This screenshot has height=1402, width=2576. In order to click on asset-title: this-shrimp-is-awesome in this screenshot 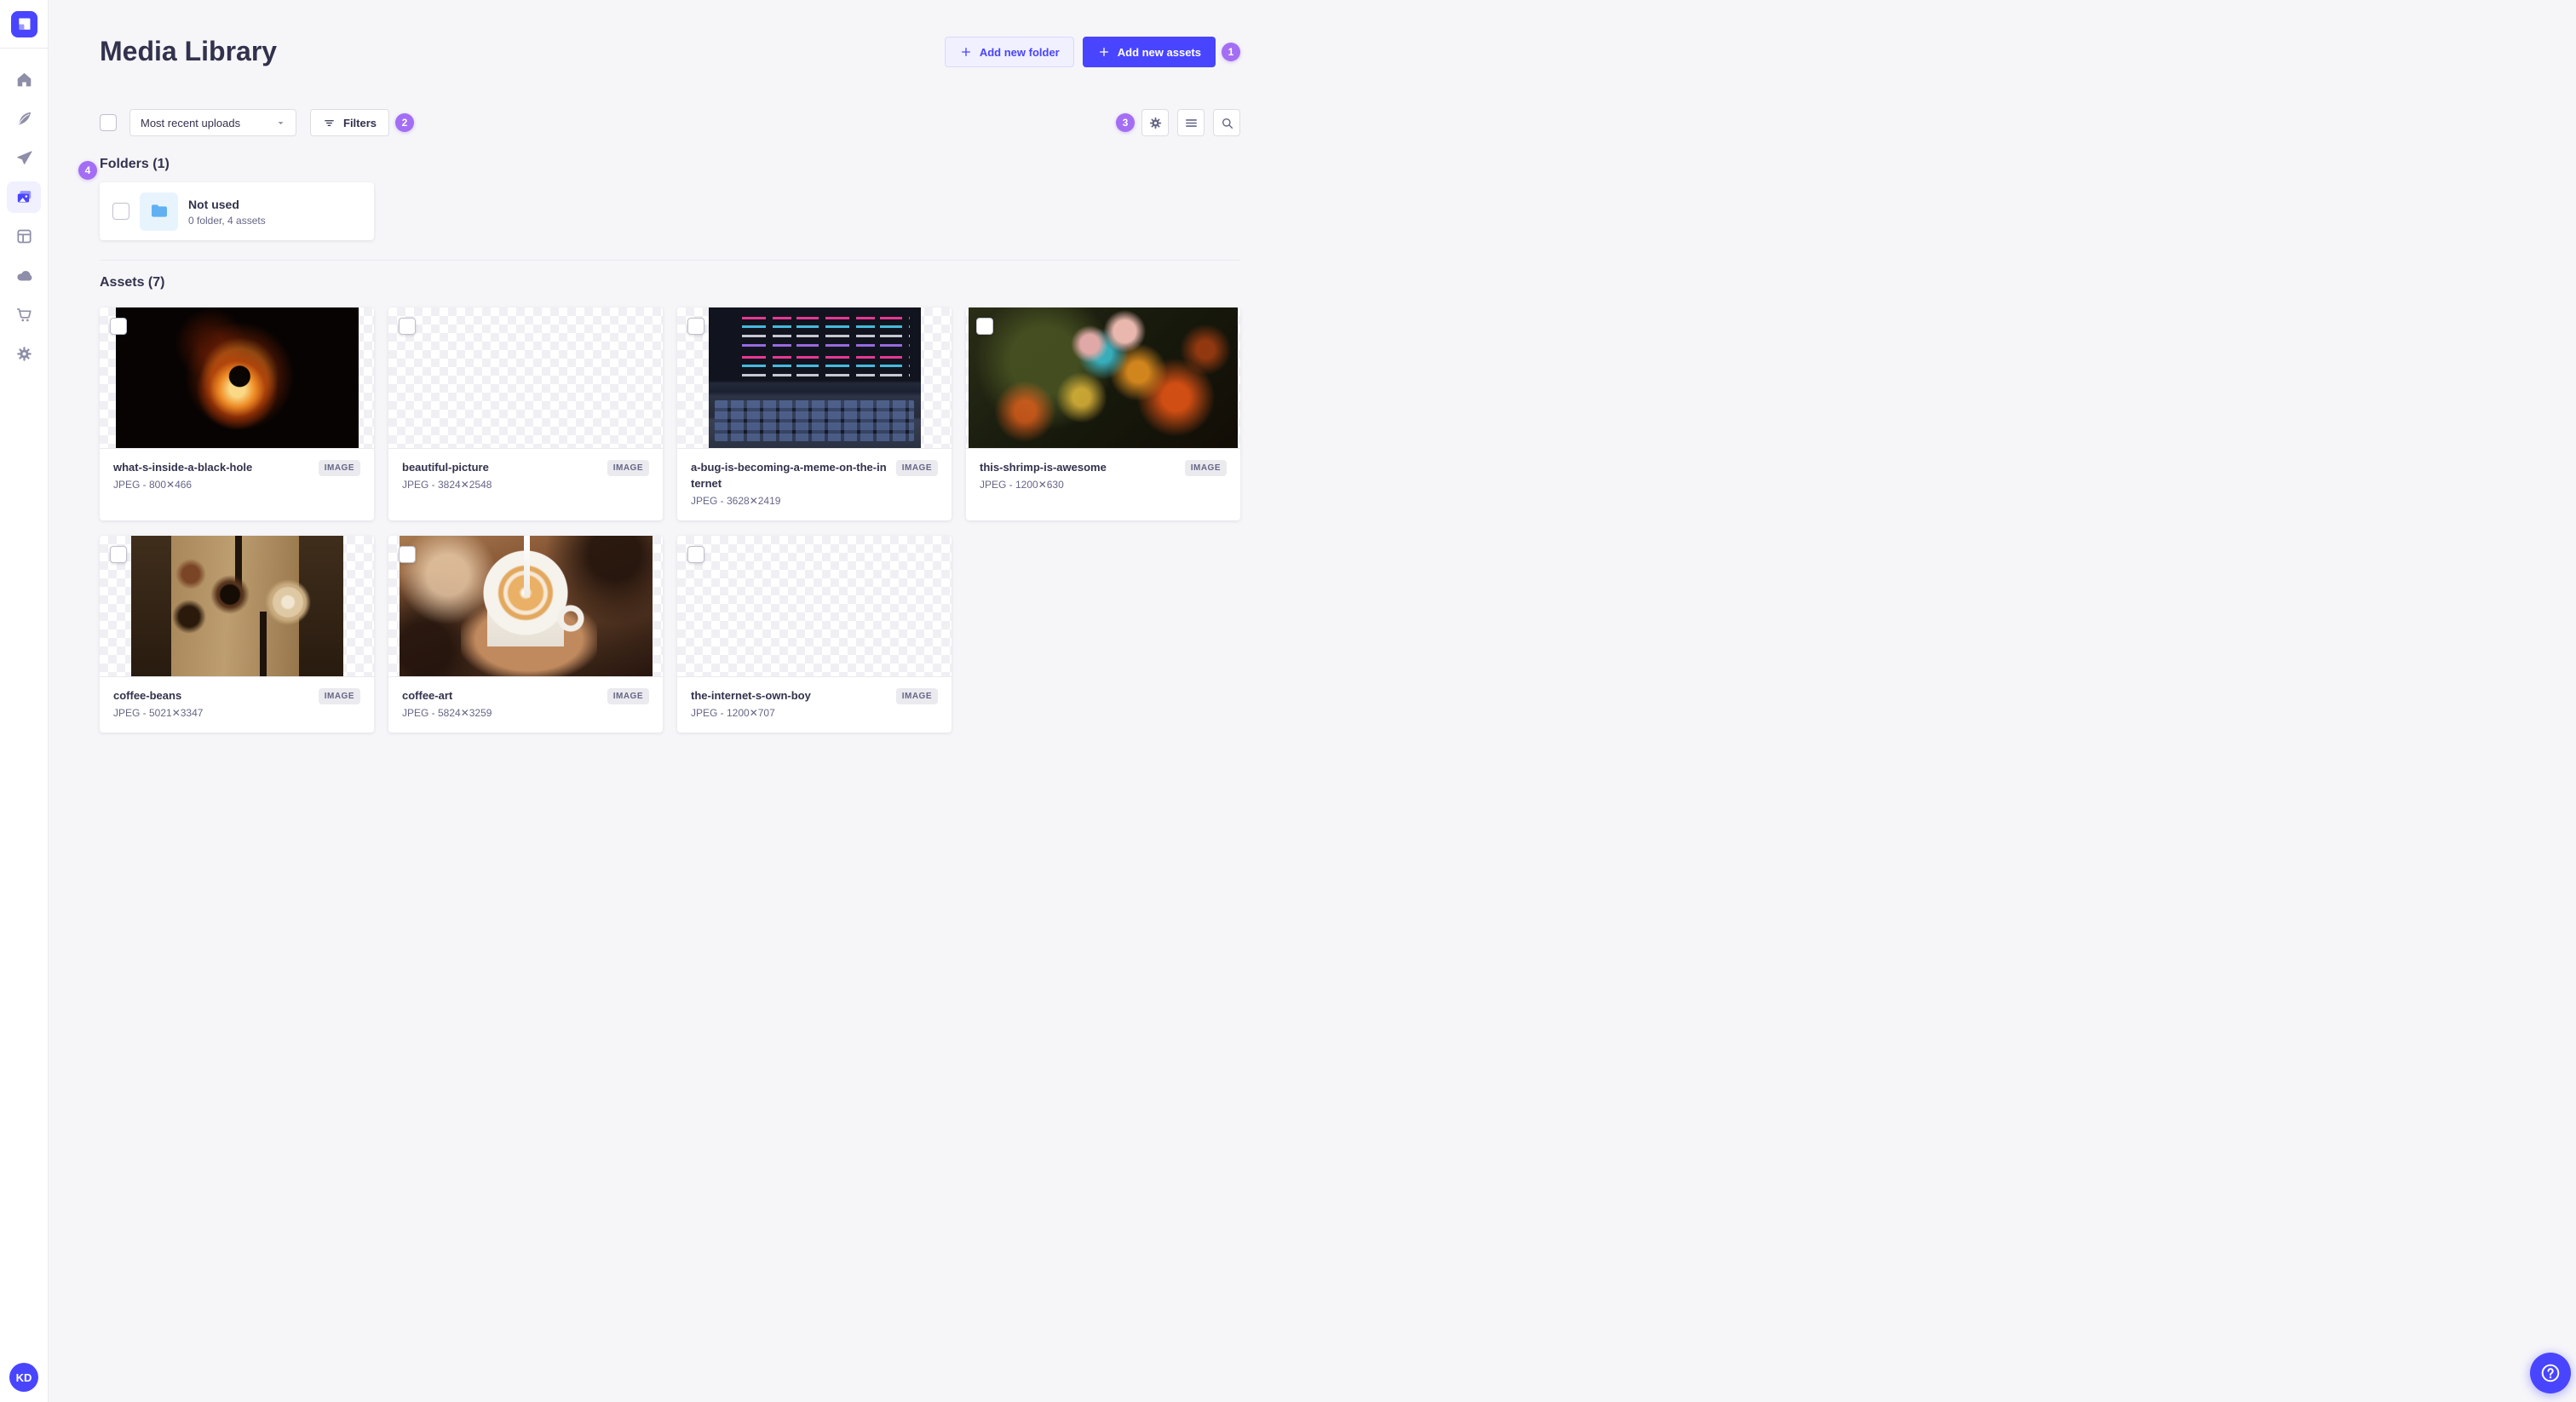, I will do `click(1043, 467)`.